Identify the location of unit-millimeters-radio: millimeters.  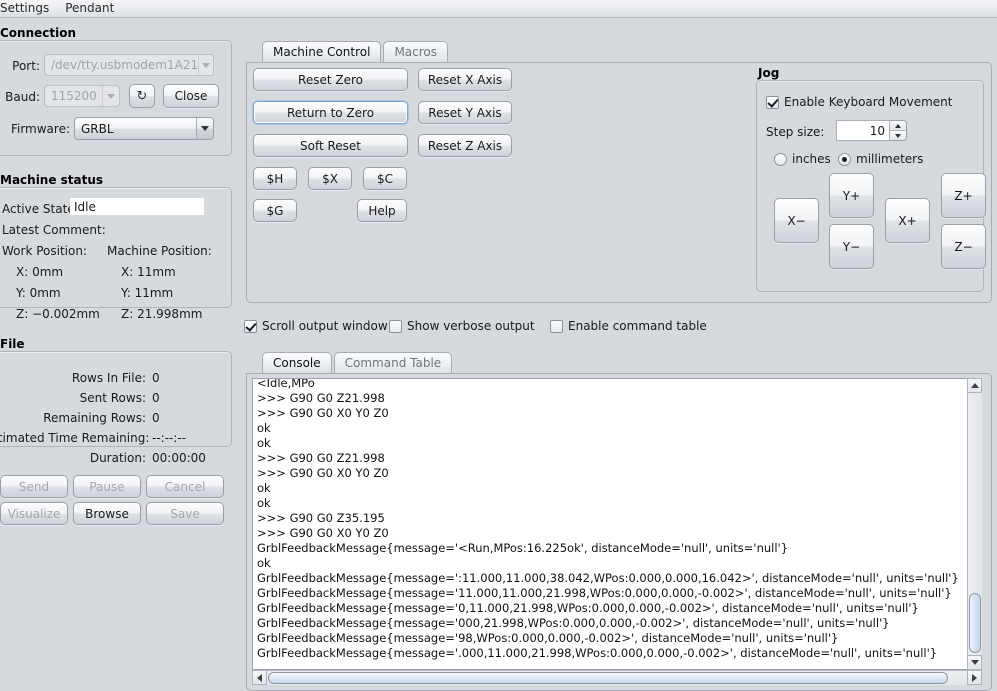
(880, 159).